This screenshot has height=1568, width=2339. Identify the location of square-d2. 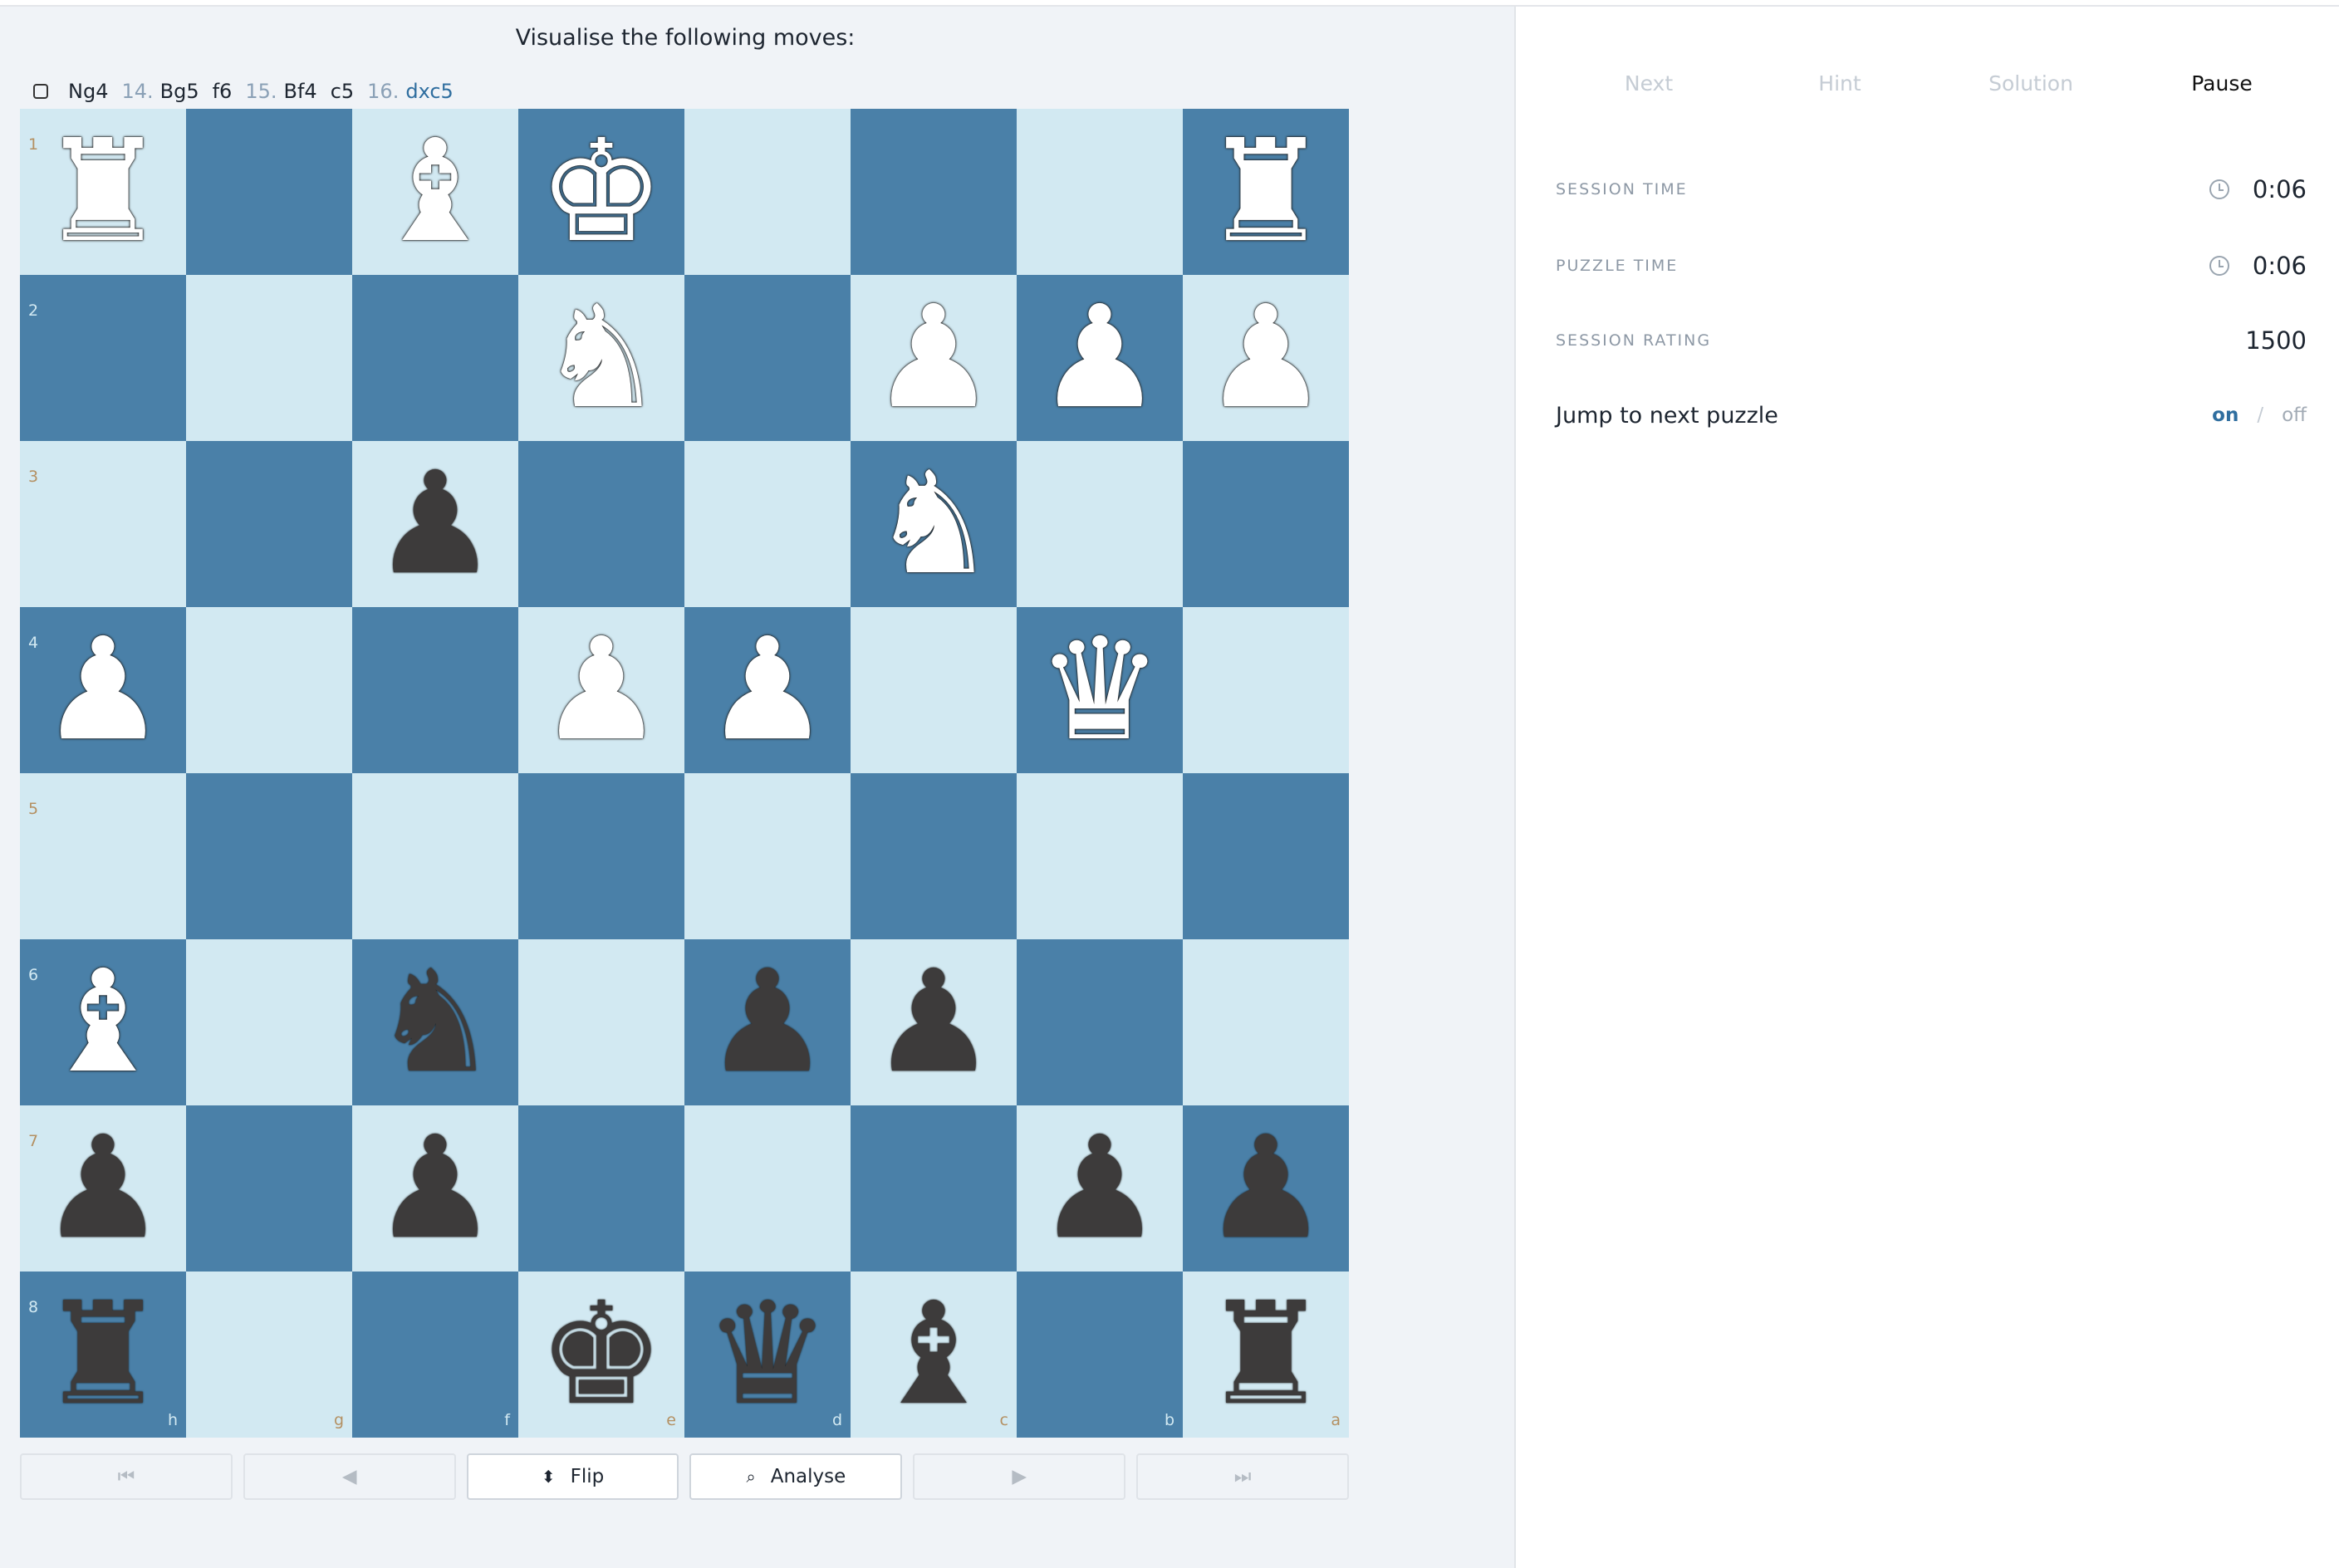
(767, 358).